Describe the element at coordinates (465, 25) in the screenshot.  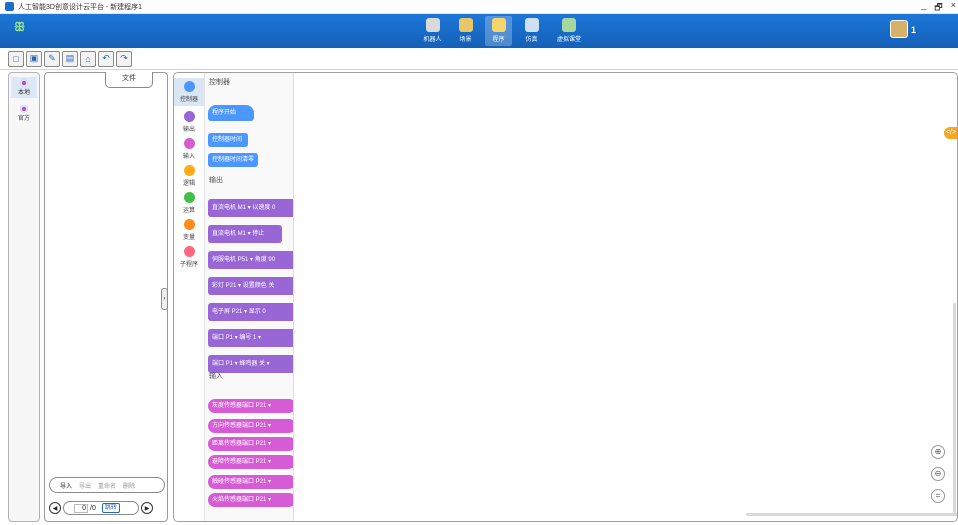
I see `scene-icon` at that location.